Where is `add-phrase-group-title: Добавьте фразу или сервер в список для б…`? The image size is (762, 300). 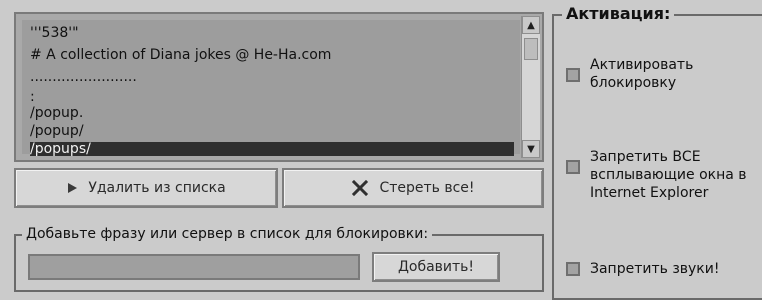 add-phrase-group-title: Добавьте фразу или сервер в список для б… is located at coordinates (227, 234).